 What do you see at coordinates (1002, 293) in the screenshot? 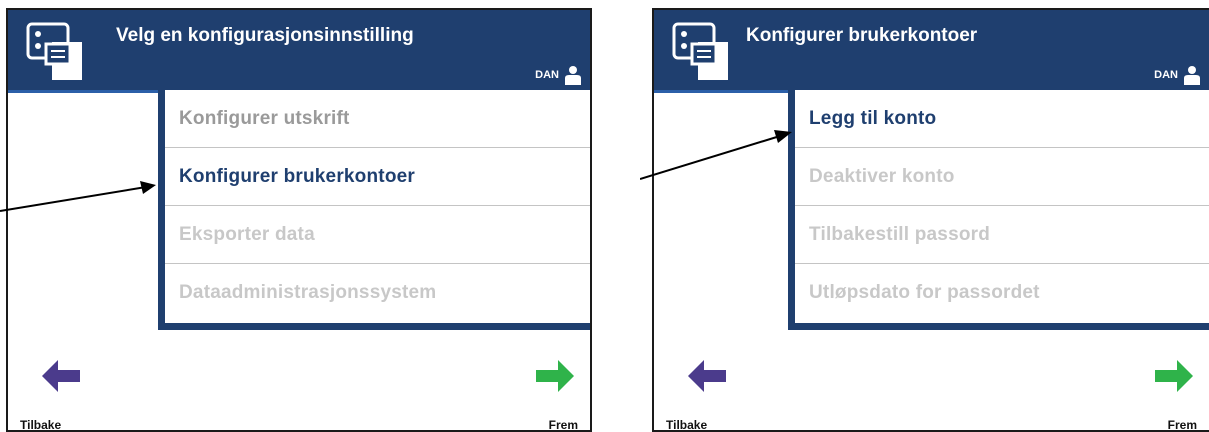
I see `menu-item-password-expiry: Utløpsdato for passordet` at bounding box center [1002, 293].